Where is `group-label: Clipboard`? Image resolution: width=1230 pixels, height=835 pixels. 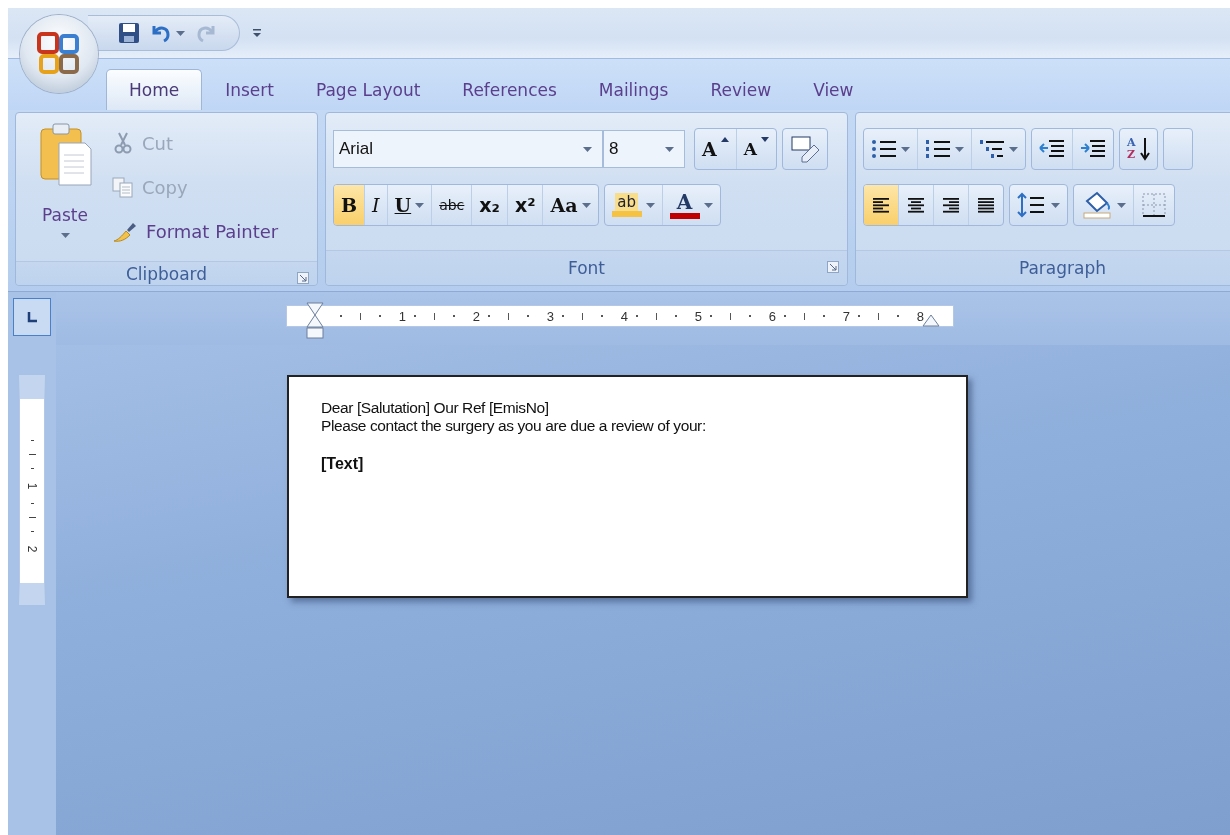 group-label: Clipboard is located at coordinates (166, 273).